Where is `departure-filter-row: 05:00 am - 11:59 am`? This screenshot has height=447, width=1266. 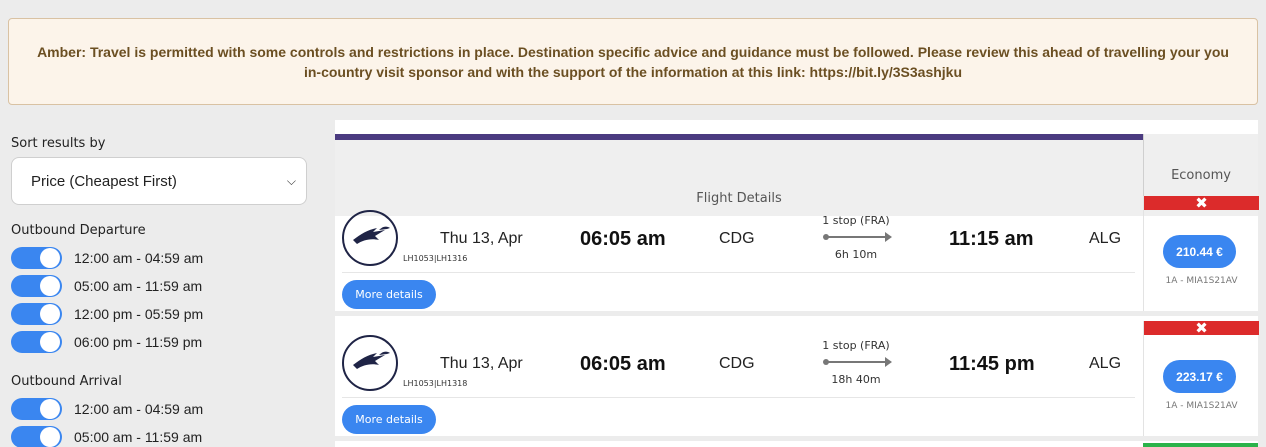 departure-filter-row: 05:00 am - 11:59 am is located at coordinates (159, 286).